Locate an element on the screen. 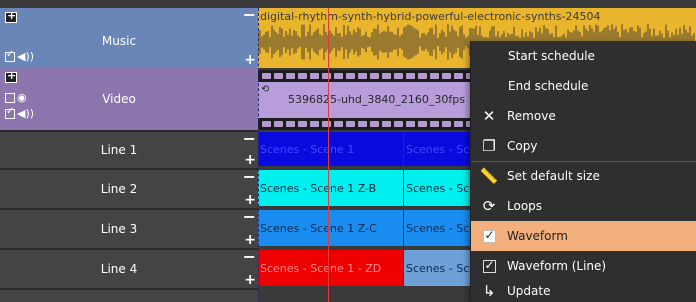  menu-item-copy: ❐ Copy is located at coordinates (583, 146).